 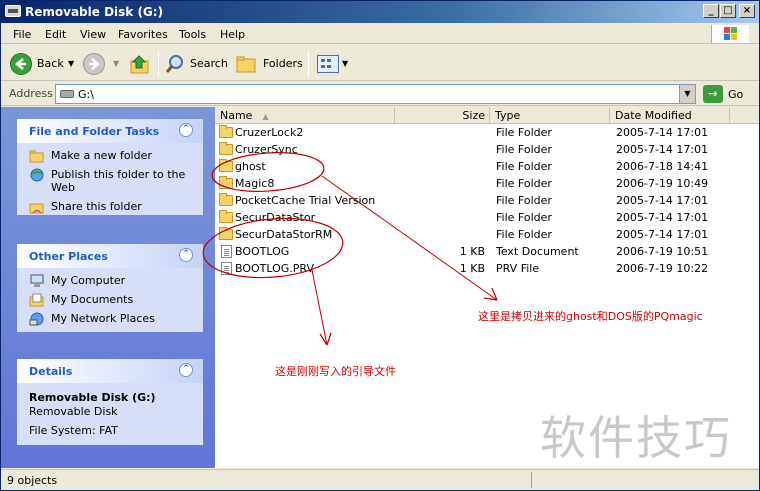 I want to click on annotation-copied-note: 这里是拷贝进来的ghost和DOS版的PQmagic, so click(x=590, y=316).